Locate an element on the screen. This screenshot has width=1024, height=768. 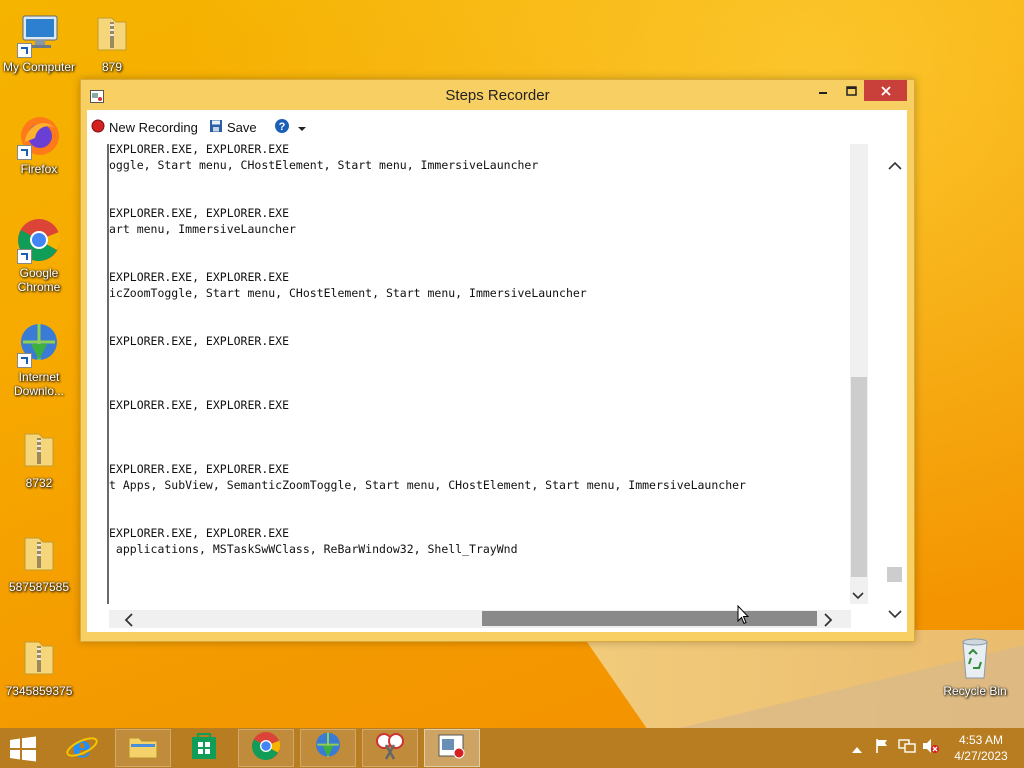
chevron-left-icon is located at coordinates (129, 621).